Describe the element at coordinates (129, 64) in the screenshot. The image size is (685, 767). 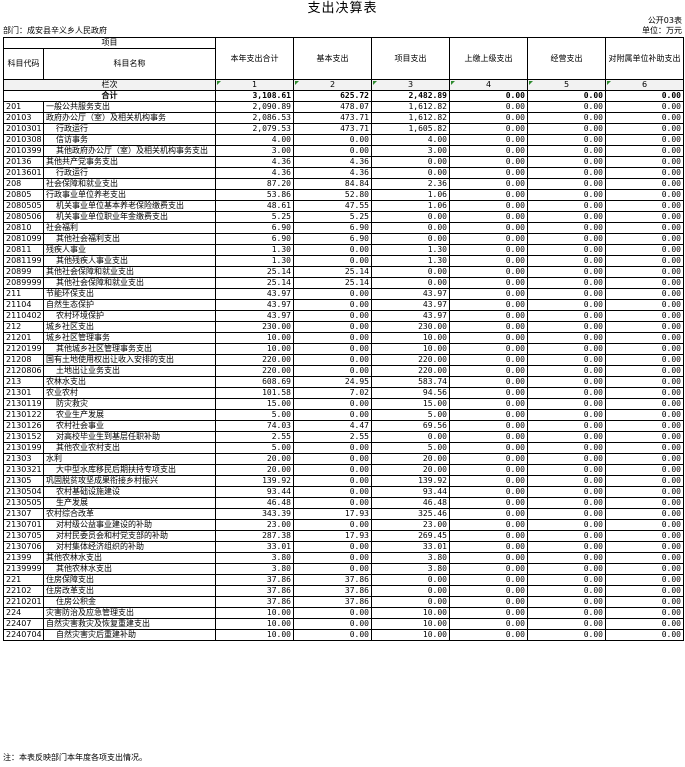
I see `header-name: 科目名称` at that location.